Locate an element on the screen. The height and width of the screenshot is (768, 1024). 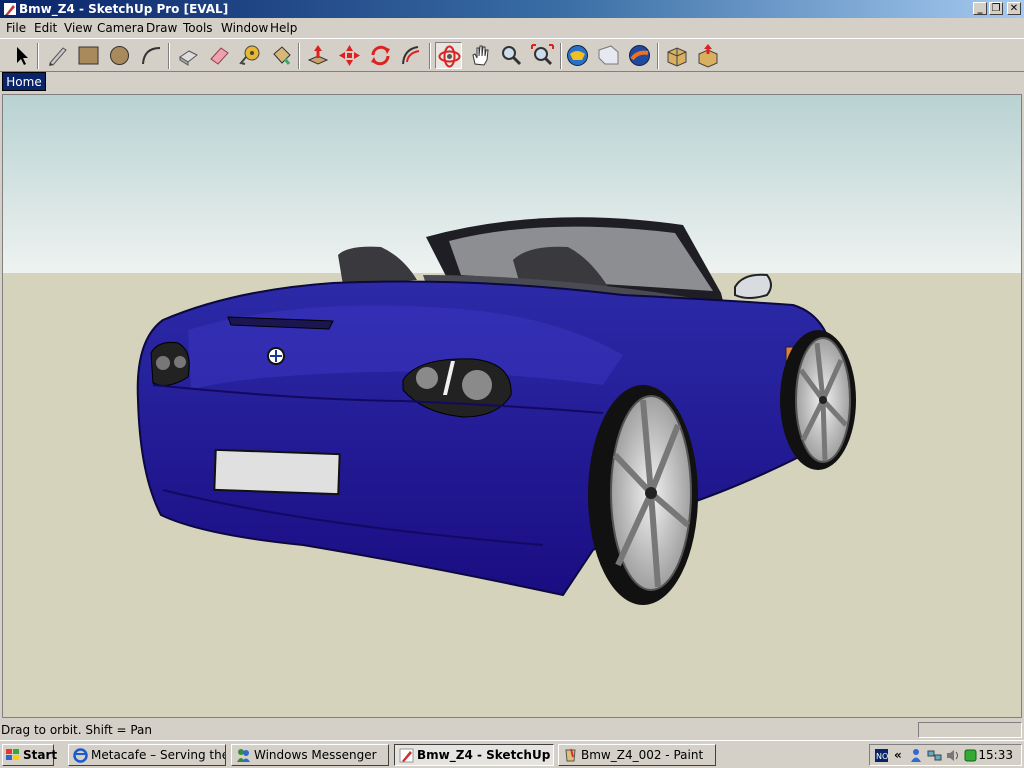
paint-bucket-button is located at coordinates (281, 55).